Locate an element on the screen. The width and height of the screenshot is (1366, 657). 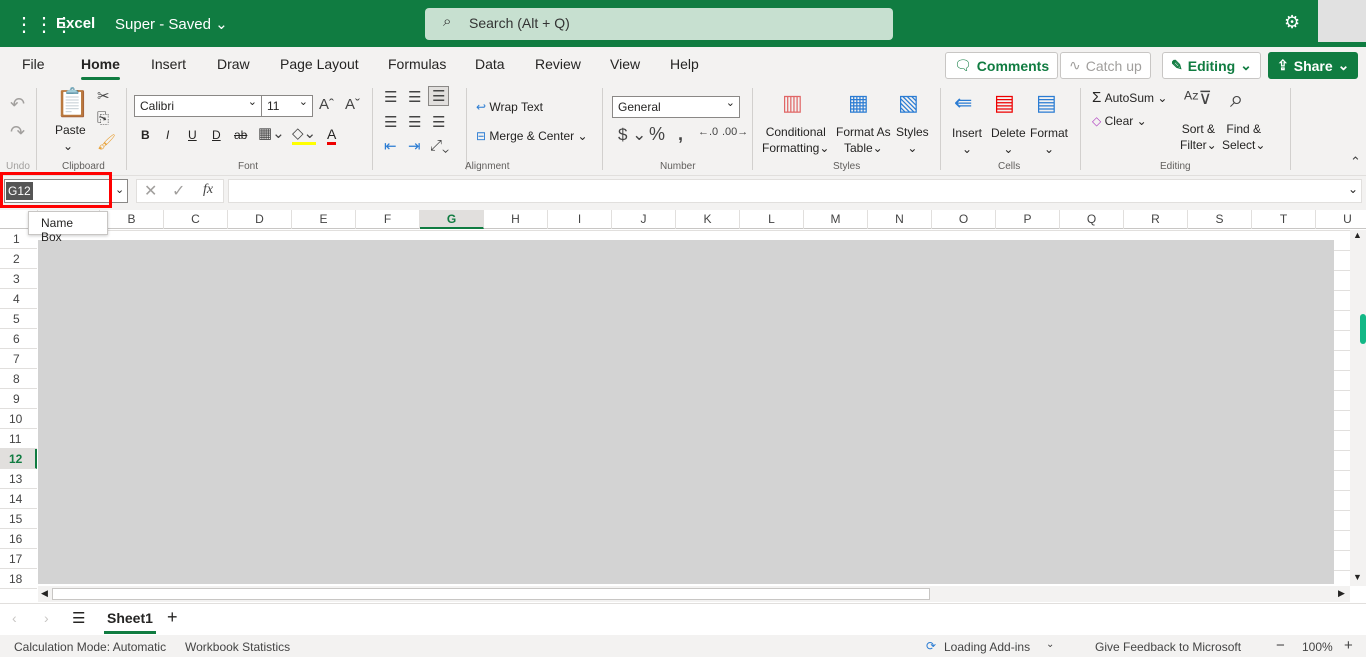
column-header-T: T is located at coordinates (1284, 219).